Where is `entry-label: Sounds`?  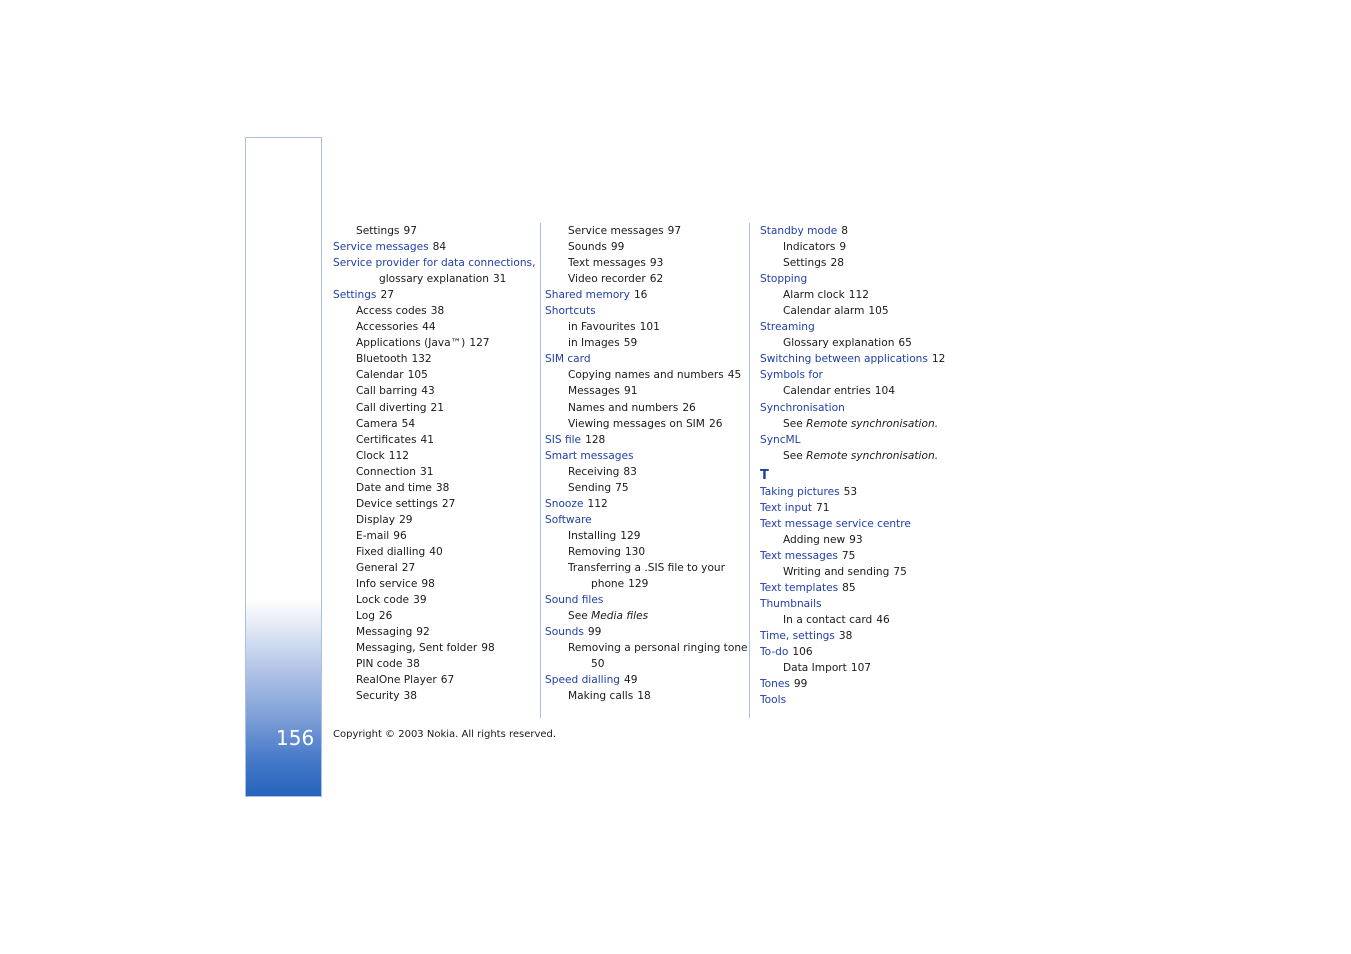
entry-label: Sounds is located at coordinates (564, 632).